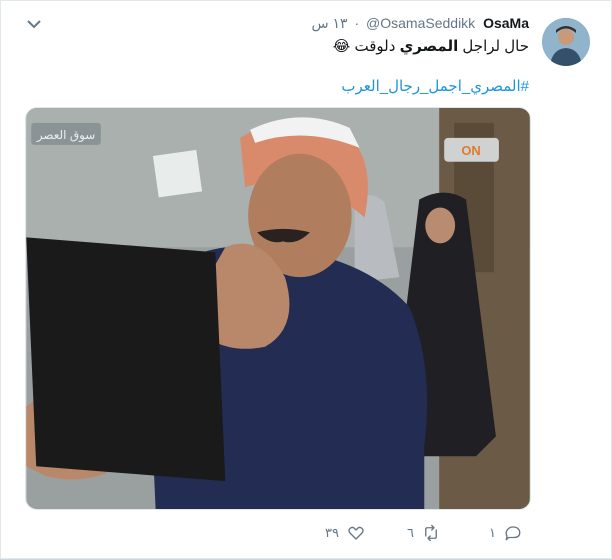 The height and width of the screenshot is (559, 612). What do you see at coordinates (513, 533) in the screenshot?
I see `reply-icon` at bounding box center [513, 533].